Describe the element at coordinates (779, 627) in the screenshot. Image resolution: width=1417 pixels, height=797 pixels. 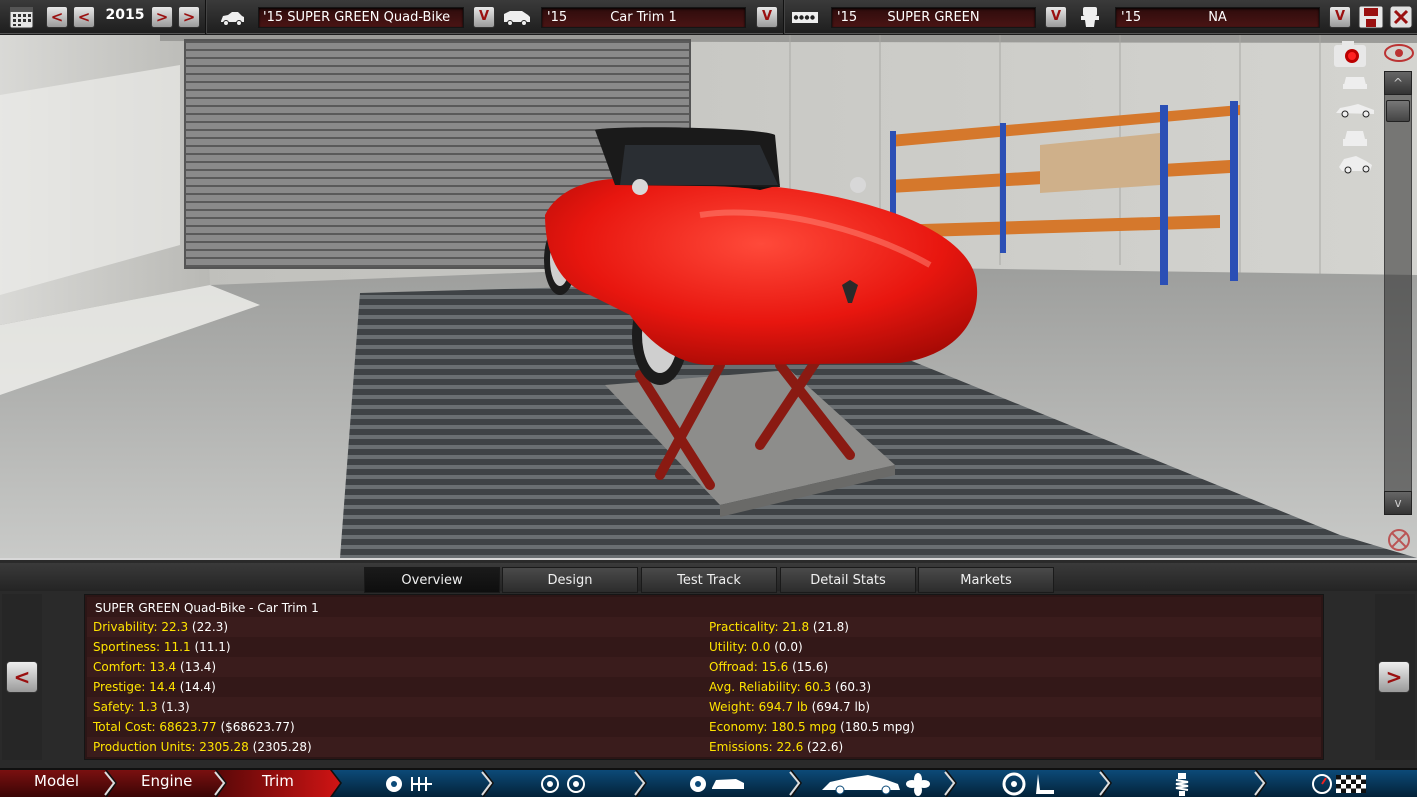
I see `stat-practicality: Practicality: 21.8 (21.8)` at that location.